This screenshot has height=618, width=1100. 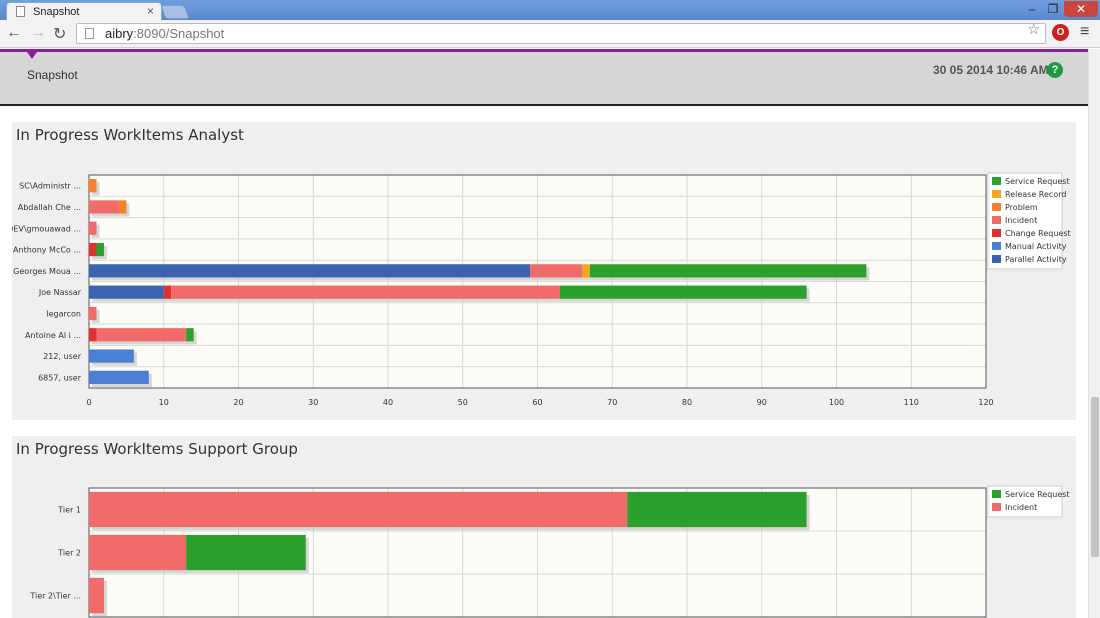 What do you see at coordinates (164, 402) in the screenshot?
I see `x-tick-label: 10` at bounding box center [164, 402].